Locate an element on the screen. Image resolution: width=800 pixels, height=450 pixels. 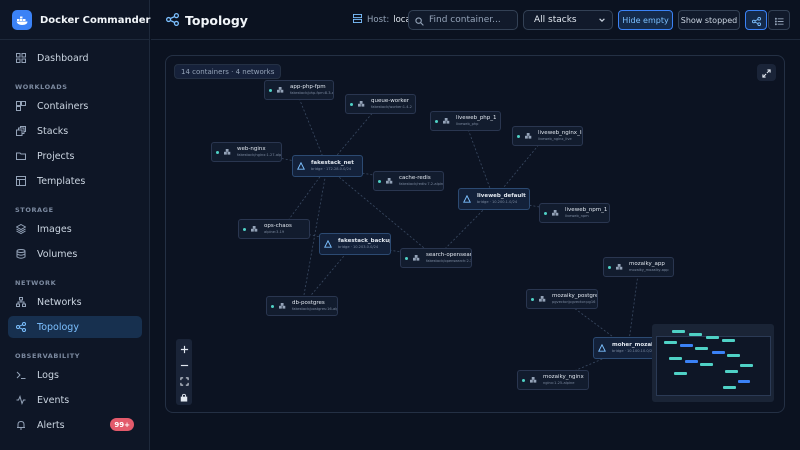
container-node: liveweb_nginx_live...liveweb_nginx_live is located at coordinates (547, 136).